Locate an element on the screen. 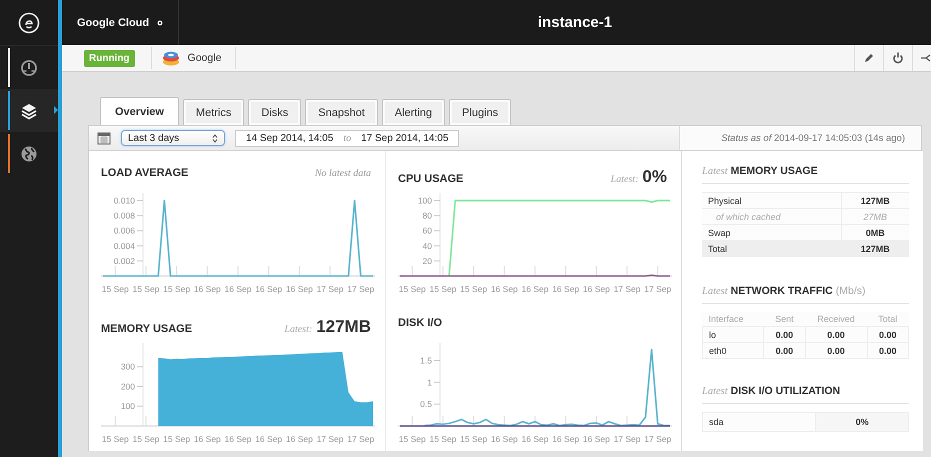 This screenshot has height=457, width=931. account-name: Google Cloud is located at coordinates (113, 22).